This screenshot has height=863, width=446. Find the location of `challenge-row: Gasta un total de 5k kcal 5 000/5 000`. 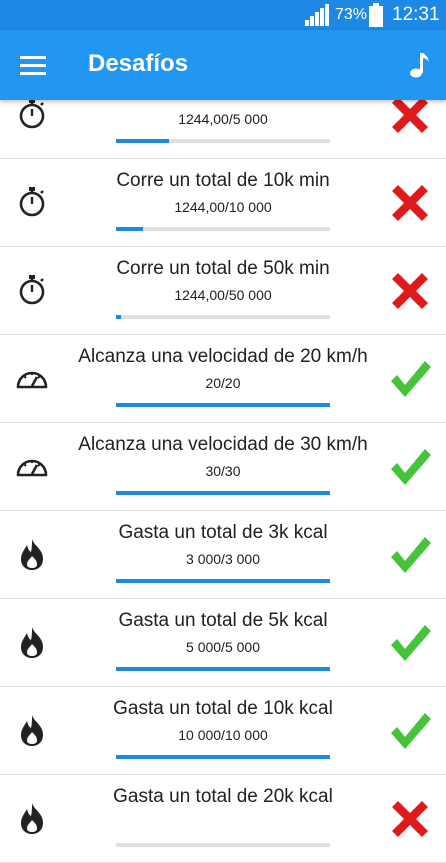

challenge-row: Gasta un total de 5k kcal 5 000/5 000 is located at coordinates (223, 643).